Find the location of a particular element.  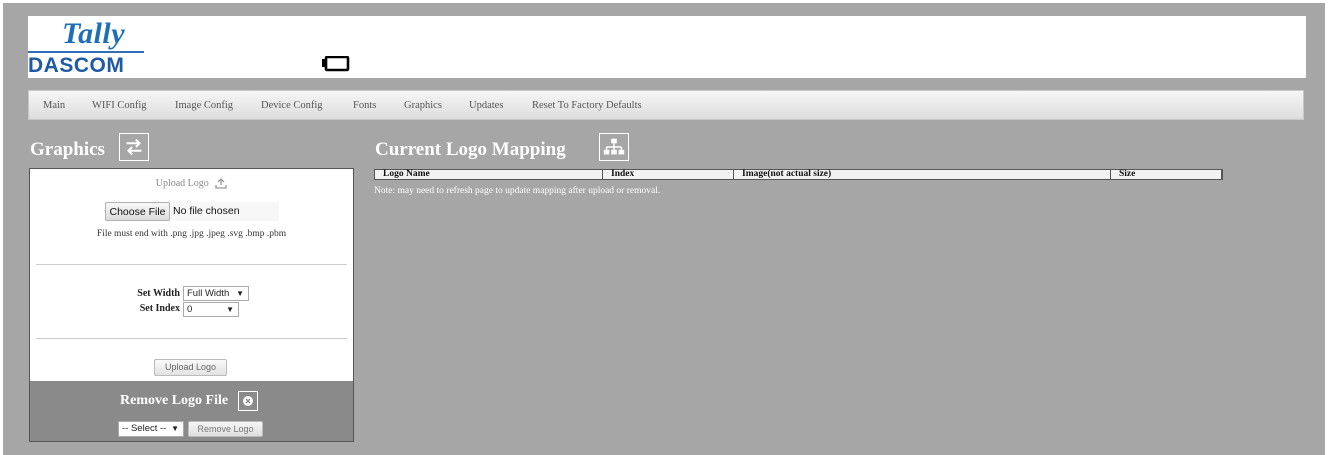

battery-icon is located at coordinates (336, 64).